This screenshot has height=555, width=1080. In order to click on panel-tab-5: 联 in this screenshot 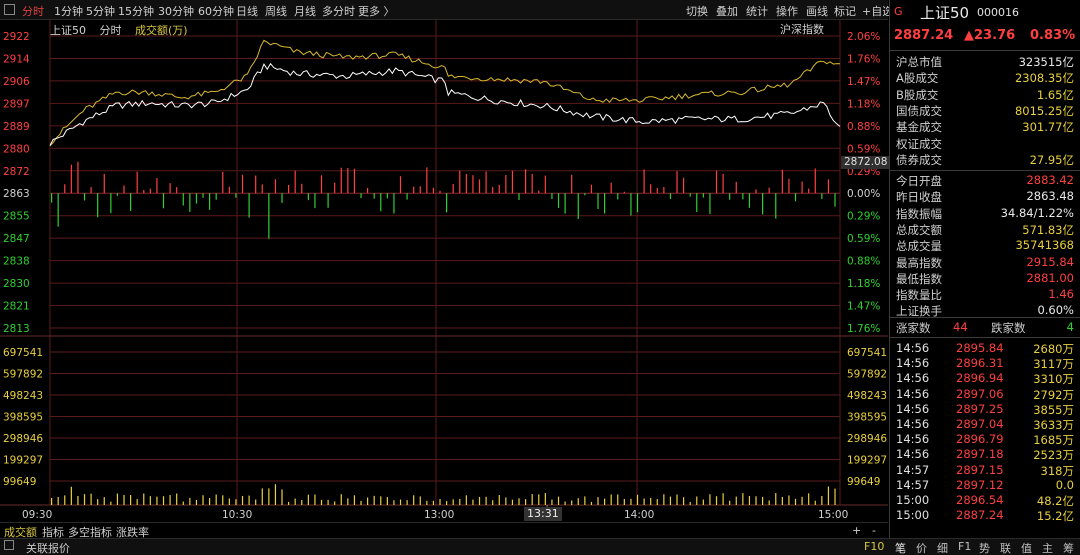, I will do `click(1005, 547)`.